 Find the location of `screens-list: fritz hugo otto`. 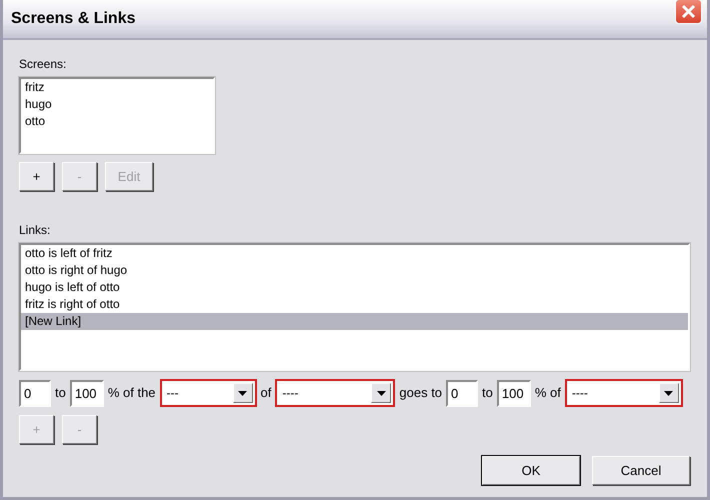

screens-list: fritz hugo otto is located at coordinates (117, 115).